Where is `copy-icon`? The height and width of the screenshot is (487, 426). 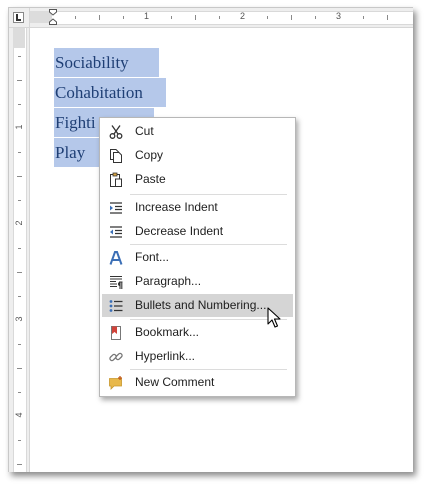 copy-icon is located at coordinates (116, 156).